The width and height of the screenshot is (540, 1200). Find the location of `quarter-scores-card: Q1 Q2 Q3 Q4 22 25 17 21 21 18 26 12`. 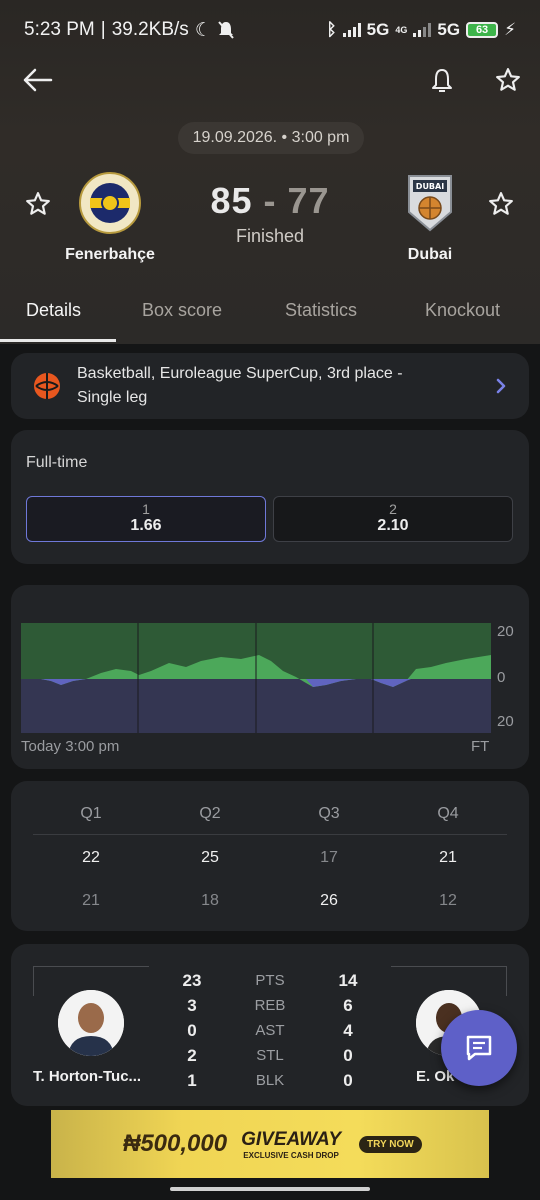

quarter-scores-card: Q1 Q2 Q3 Q4 22 25 17 21 21 18 26 12 is located at coordinates (270, 856).